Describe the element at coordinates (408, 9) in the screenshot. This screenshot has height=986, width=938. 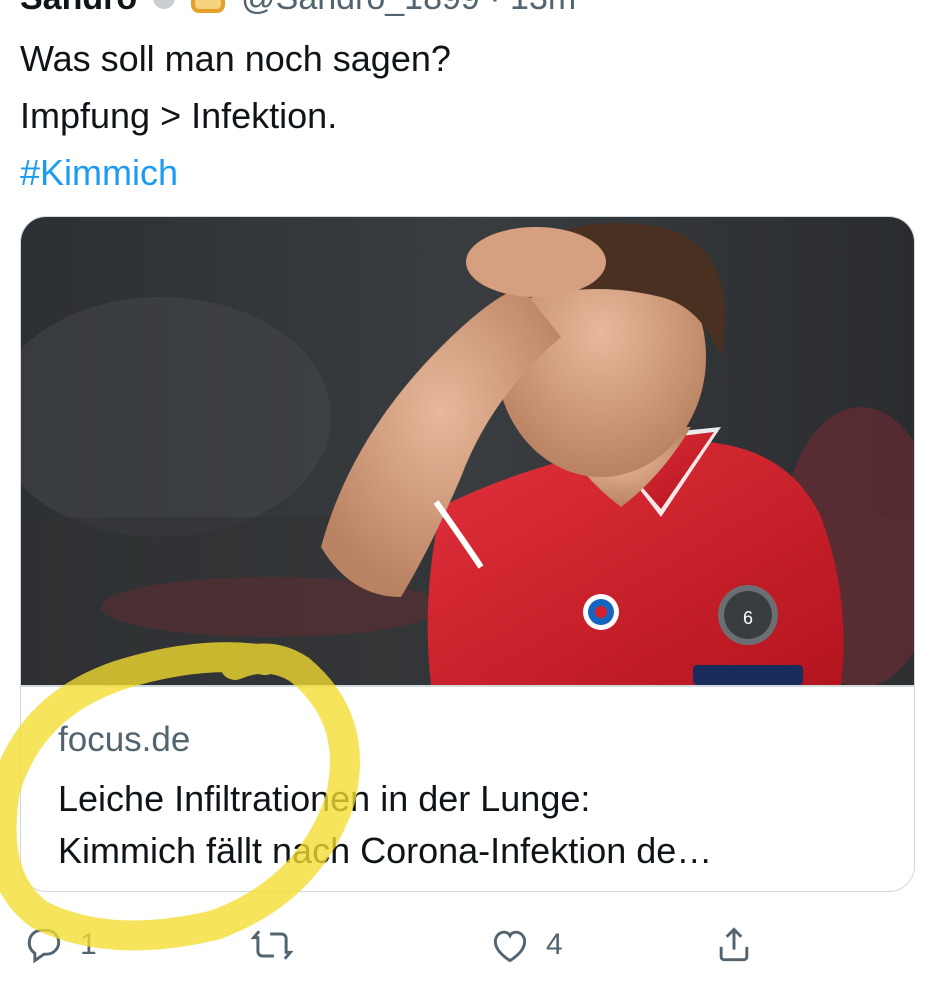
I see `author-handle: @Sandro_1899 · 13m` at that location.